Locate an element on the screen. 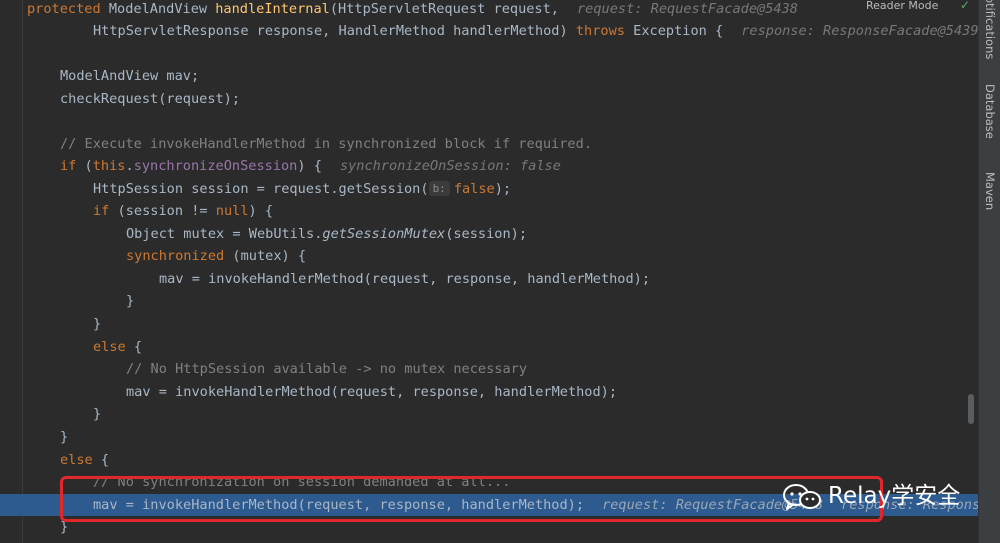 The width and height of the screenshot is (1000, 543). debug-inline-hint: request: RequestFacade@5438 is located at coordinates (687, 9).